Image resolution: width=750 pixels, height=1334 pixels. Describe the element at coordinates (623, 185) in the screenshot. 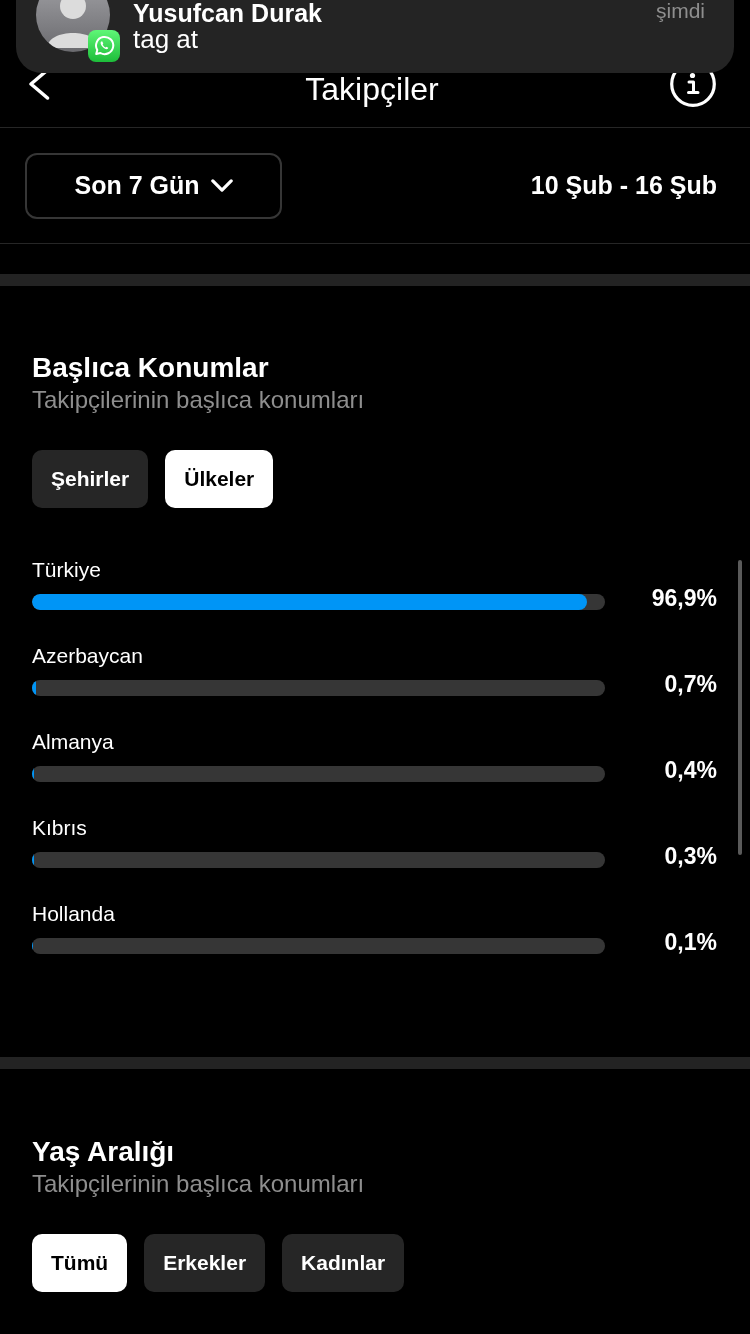

I see `date-range: 10 Şub - 16 Şub` at that location.